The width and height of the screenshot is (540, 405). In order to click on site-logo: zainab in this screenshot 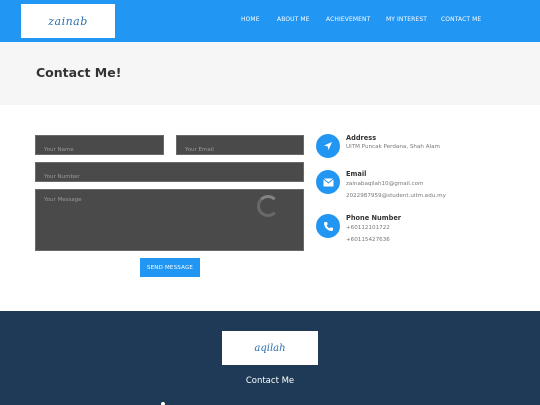, I will do `click(68, 21)`.